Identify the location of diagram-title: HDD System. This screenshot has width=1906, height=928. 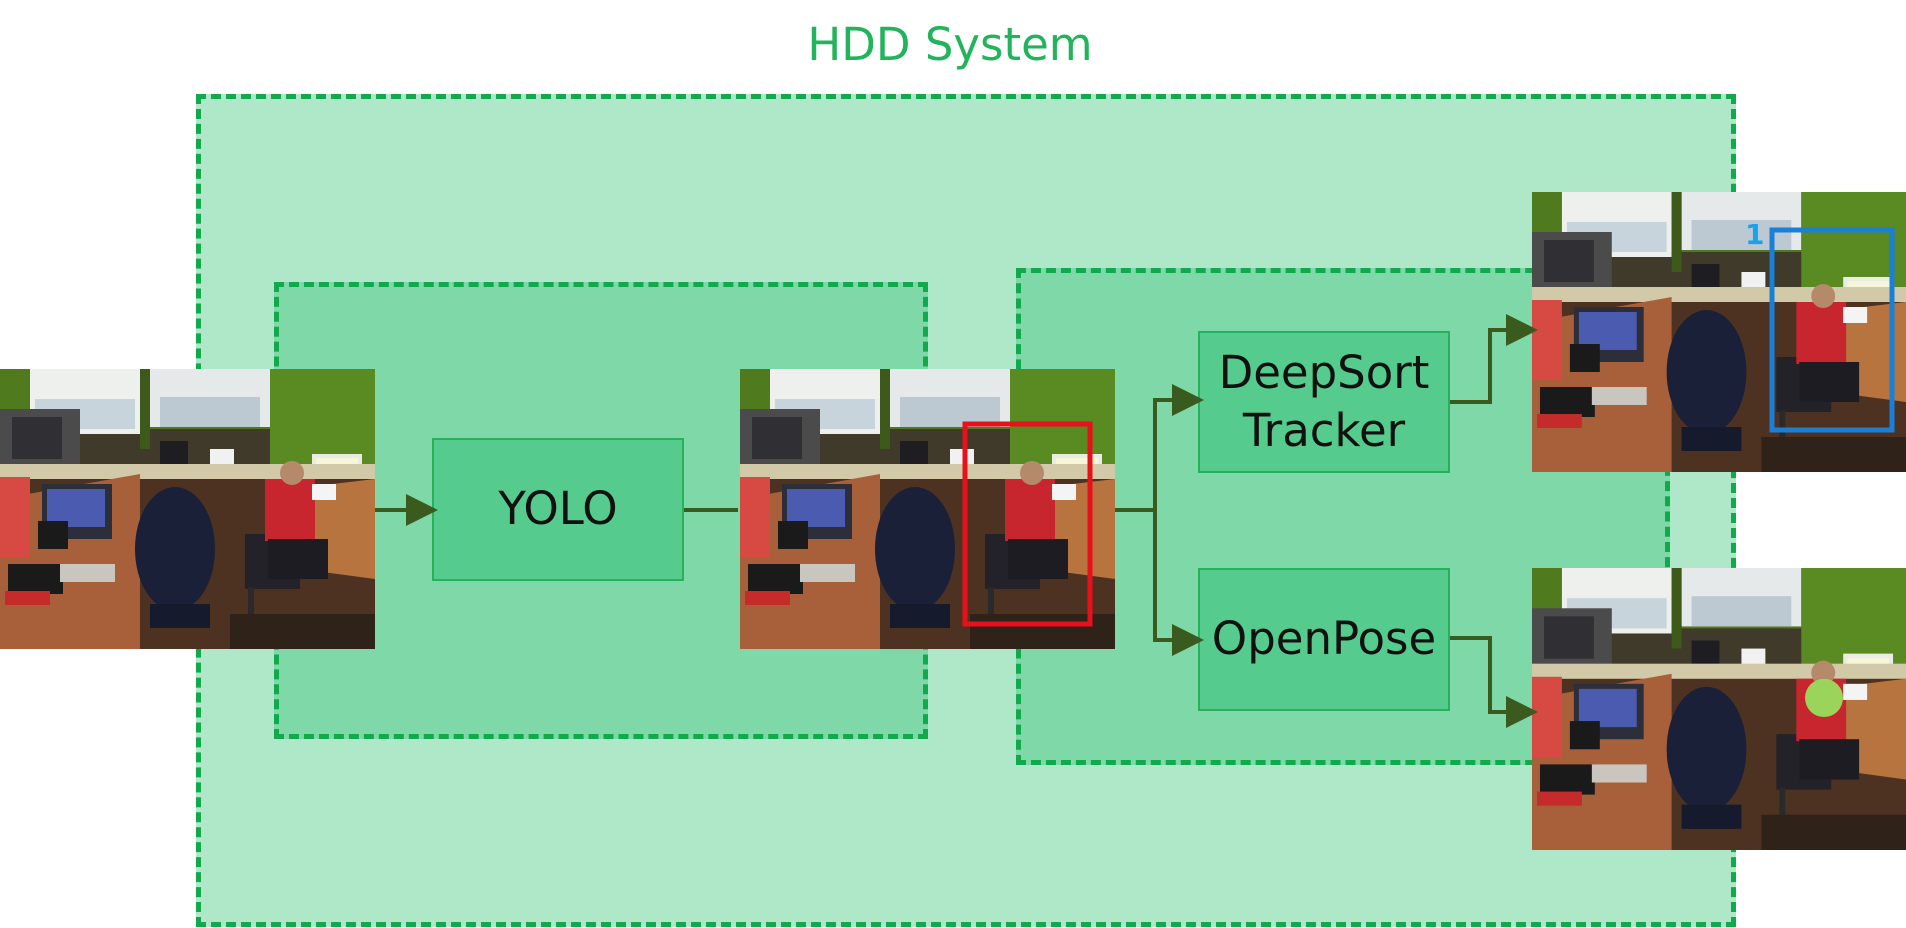
(950, 44).